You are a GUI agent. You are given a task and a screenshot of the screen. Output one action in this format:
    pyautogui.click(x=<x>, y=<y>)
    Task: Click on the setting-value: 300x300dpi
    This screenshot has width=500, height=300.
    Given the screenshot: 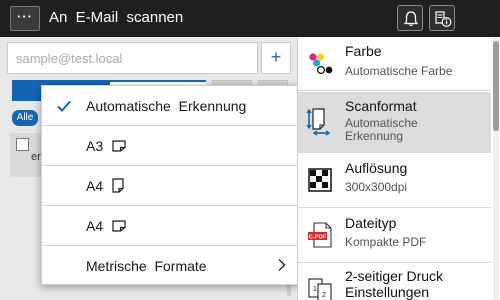 What is the action you would take?
    pyautogui.click(x=376, y=187)
    